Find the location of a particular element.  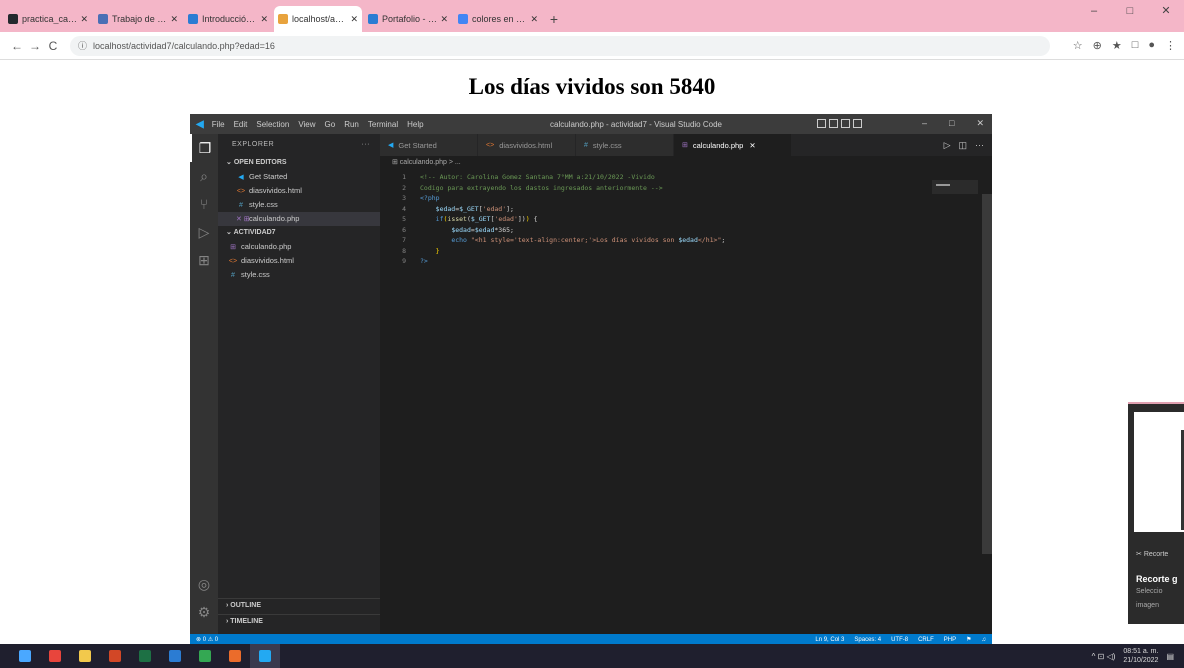

status-item: ♫ is located at coordinates (984, 640).